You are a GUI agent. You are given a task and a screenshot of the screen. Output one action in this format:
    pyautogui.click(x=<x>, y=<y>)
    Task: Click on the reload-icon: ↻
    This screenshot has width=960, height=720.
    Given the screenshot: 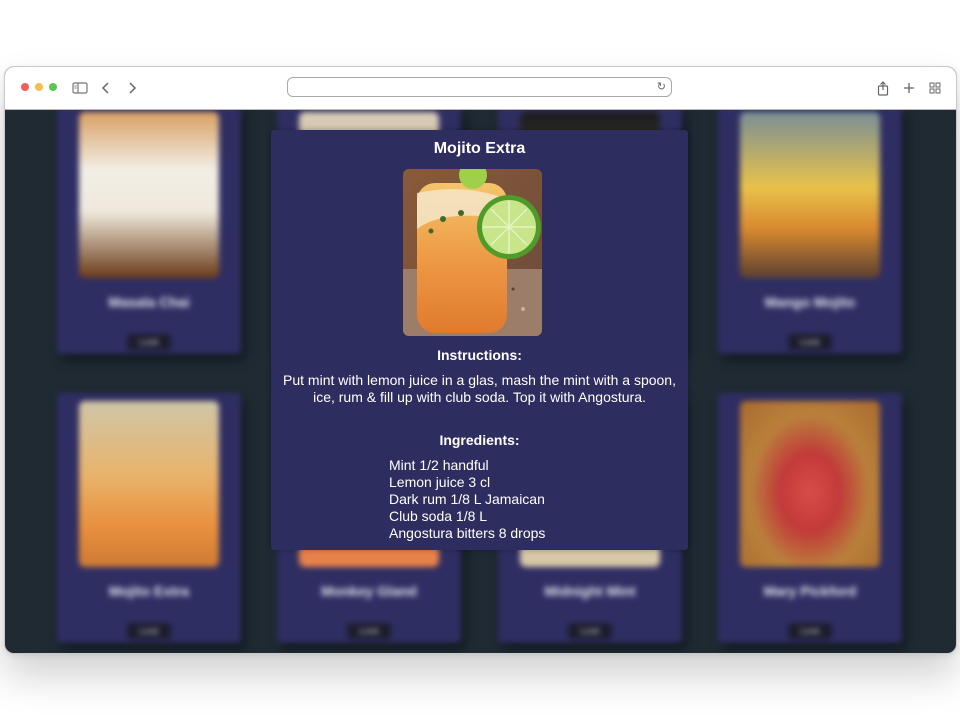 What is the action you would take?
    pyautogui.click(x=661, y=87)
    